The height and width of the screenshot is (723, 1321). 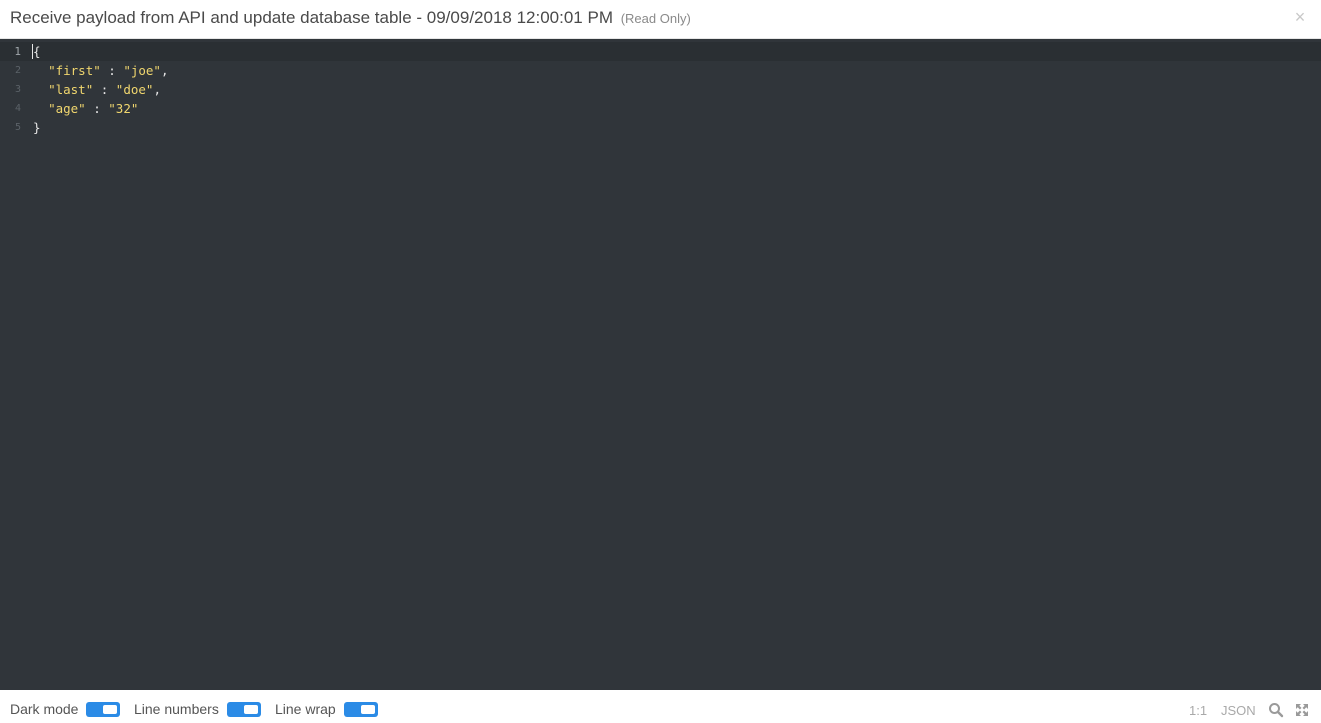 I want to click on close-icon: ×, so click(x=1300, y=17).